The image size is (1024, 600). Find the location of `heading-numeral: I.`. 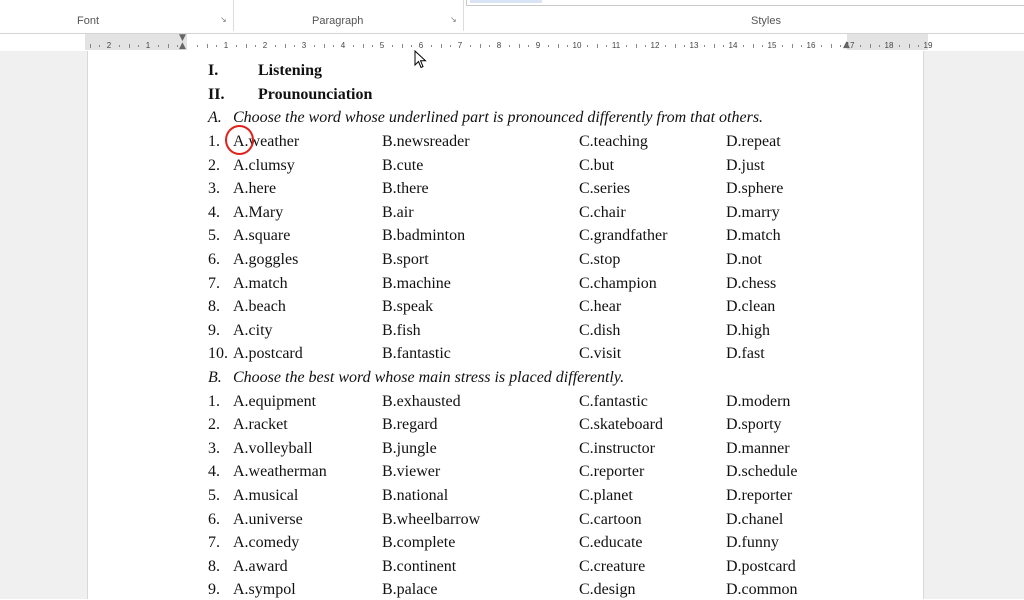

heading-numeral: I. is located at coordinates (213, 70).